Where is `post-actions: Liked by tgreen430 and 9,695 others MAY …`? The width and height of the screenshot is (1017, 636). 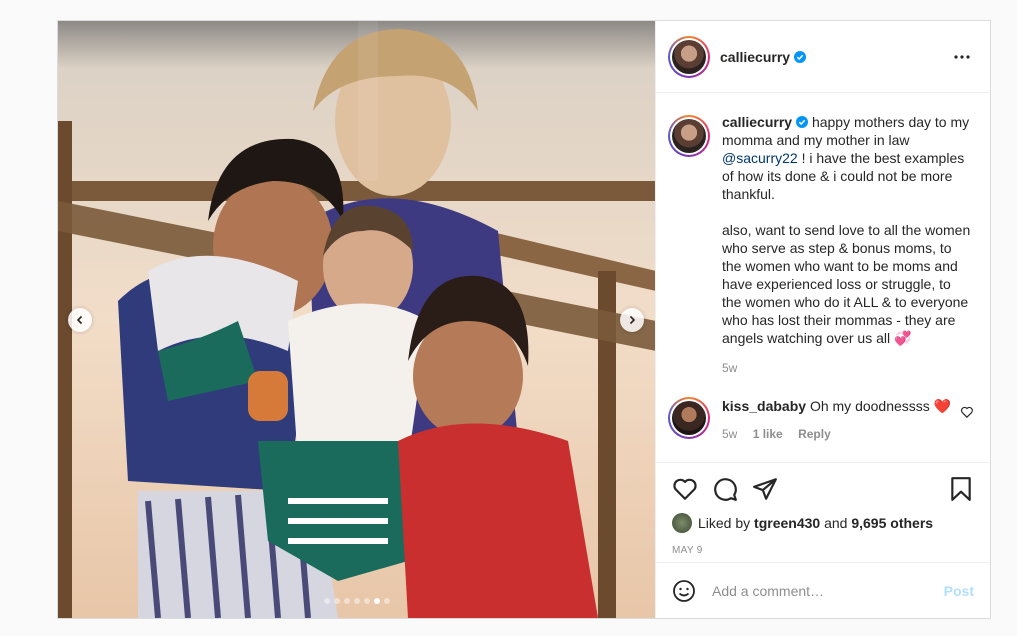
post-actions: Liked by tgreen430 and 9,695 others MAY … is located at coordinates (823, 512).